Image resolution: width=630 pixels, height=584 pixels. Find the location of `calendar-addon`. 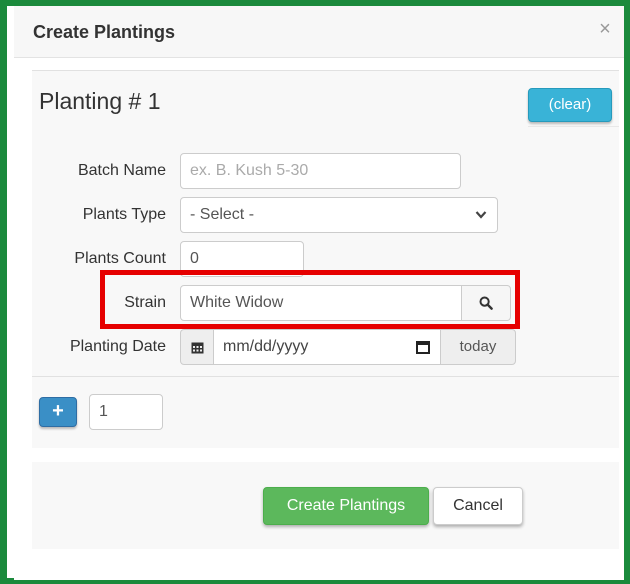

calendar-addon is located at coordinates (197, 347).